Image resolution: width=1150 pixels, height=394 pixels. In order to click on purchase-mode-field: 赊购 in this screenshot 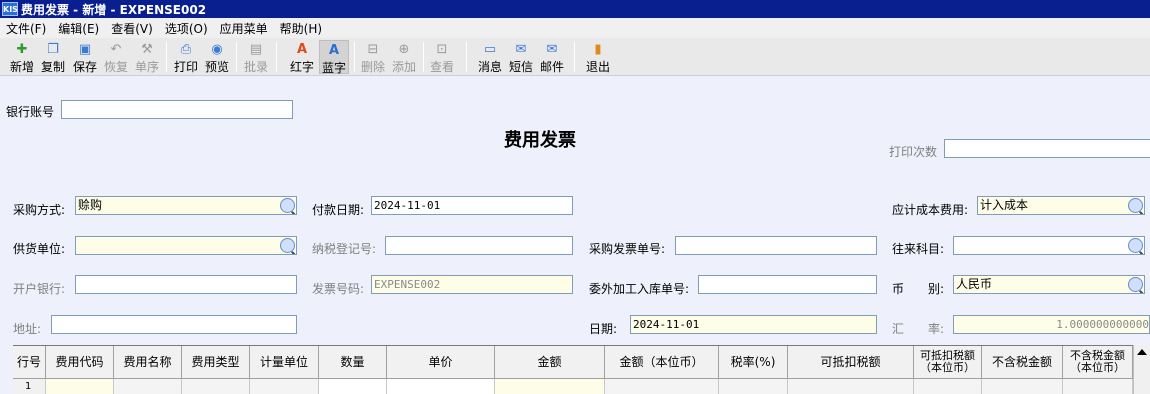, I will do `click(186, 205)`.